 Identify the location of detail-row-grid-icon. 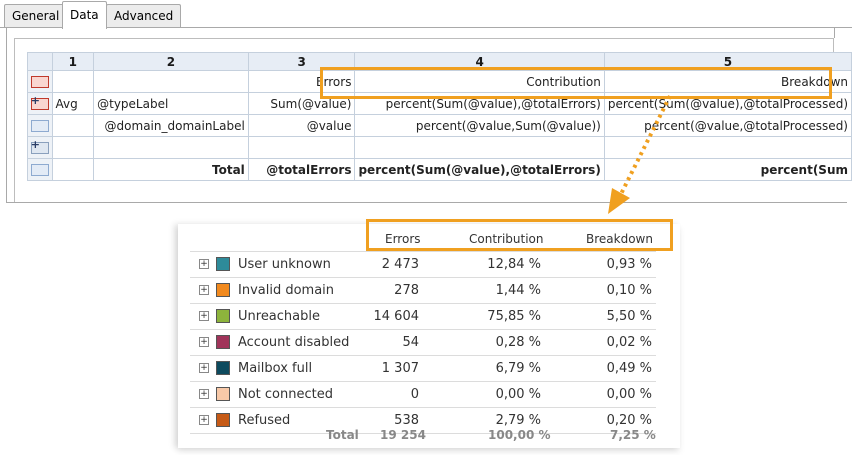
(39, 126).